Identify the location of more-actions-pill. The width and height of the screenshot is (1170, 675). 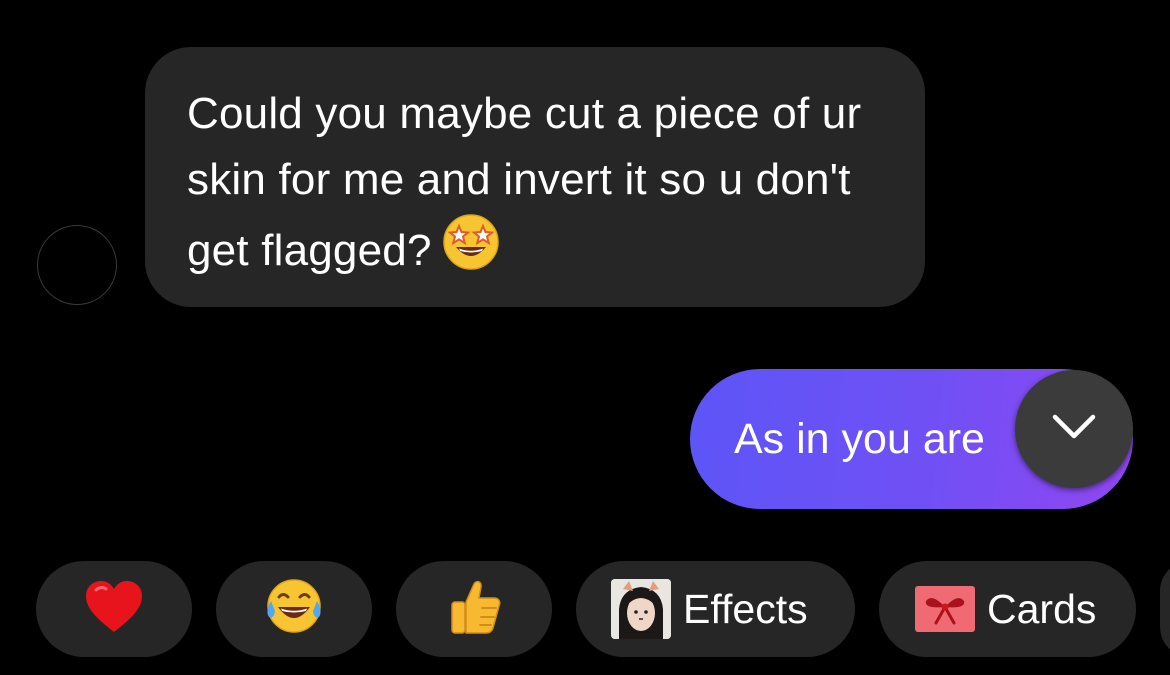
(1165, 609).